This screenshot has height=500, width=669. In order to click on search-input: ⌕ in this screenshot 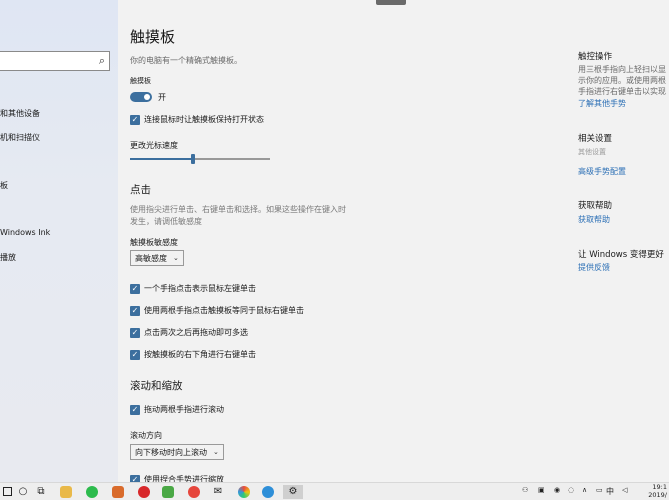, I will do `click(55, 61)`.